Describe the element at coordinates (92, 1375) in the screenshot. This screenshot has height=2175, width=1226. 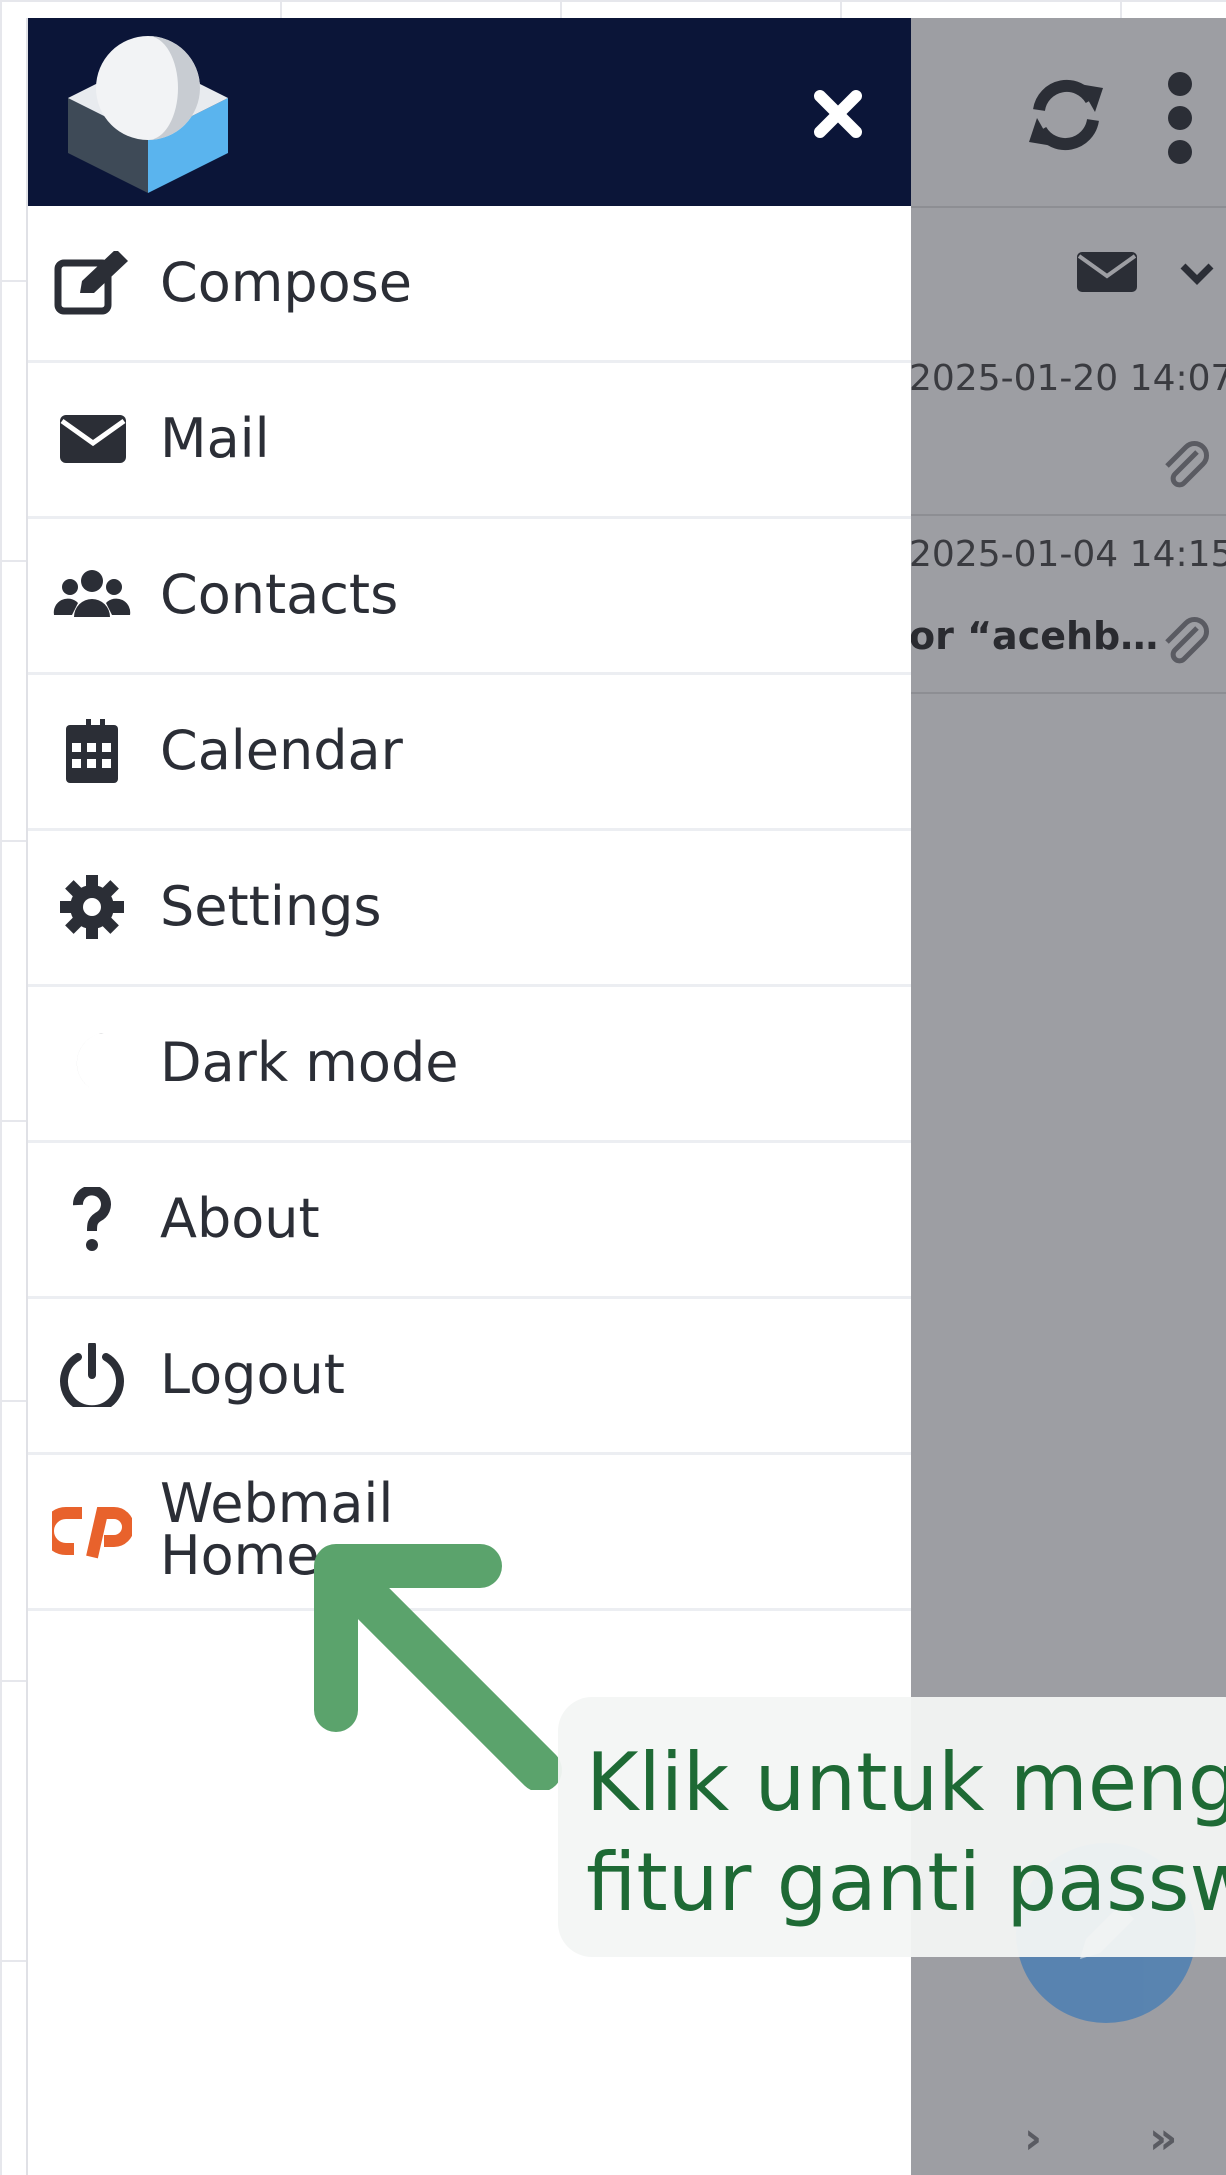
I see `power-icon` at that location.